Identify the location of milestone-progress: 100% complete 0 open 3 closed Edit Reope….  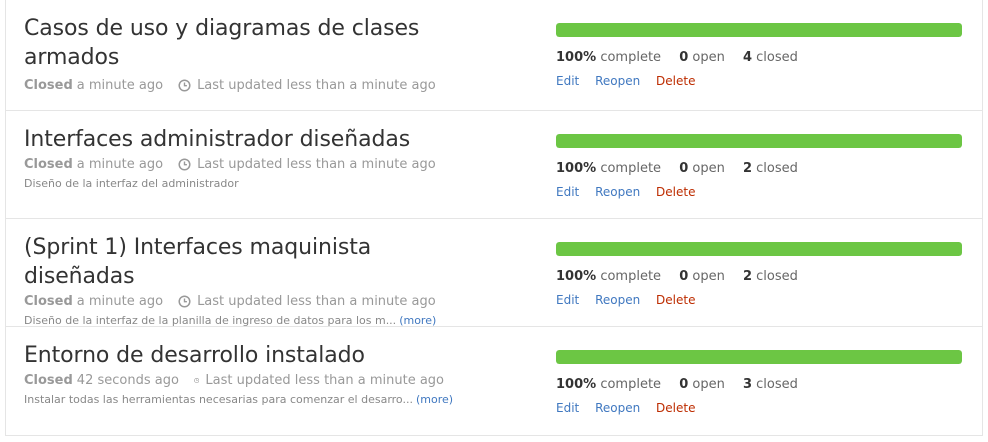
(759, 382).